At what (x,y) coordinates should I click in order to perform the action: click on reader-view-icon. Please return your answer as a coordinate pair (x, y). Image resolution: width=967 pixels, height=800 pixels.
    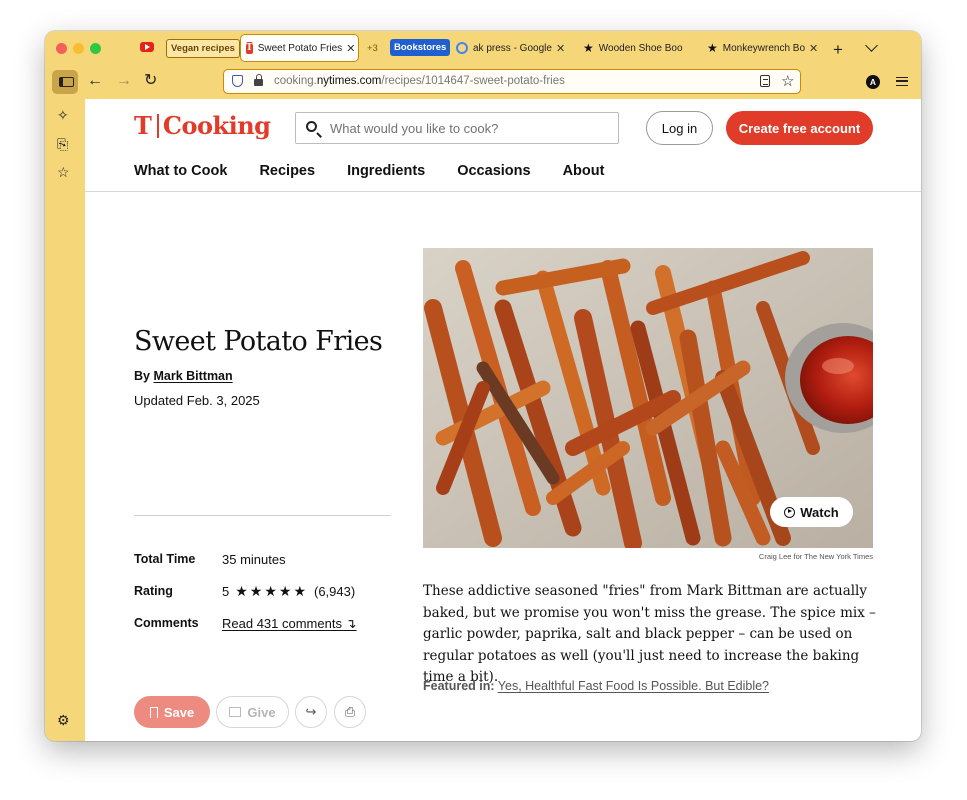
    Looking at the image, I should click on (765, 81).